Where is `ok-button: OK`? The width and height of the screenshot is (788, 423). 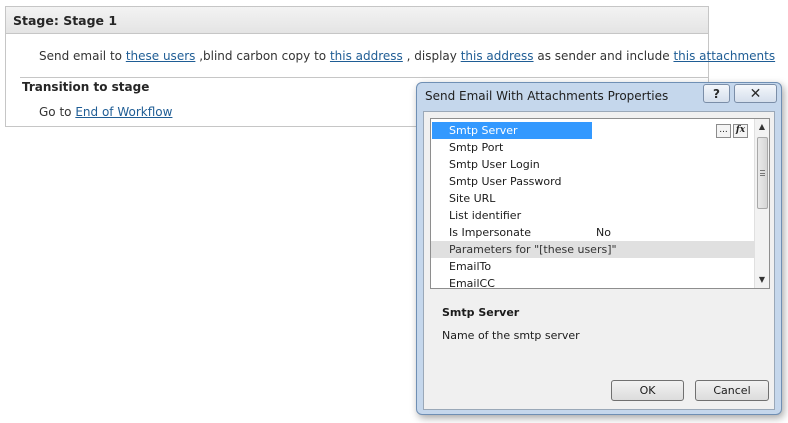
ok-button: OK is located at coordinates (647, 390).